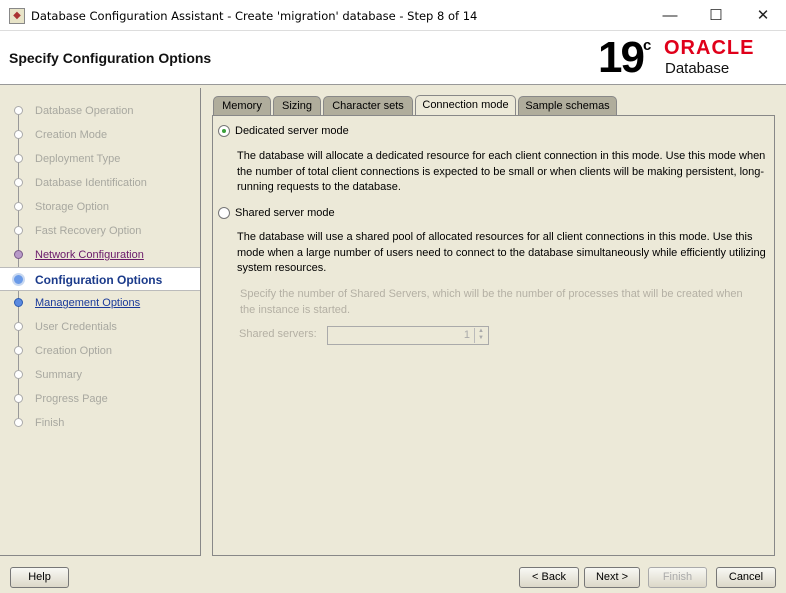 The height and width of the screenshot is (593, 786). Describe the element at coordinates (224, 131) in the screenshot. I see `radio-selected-icon` at that location.